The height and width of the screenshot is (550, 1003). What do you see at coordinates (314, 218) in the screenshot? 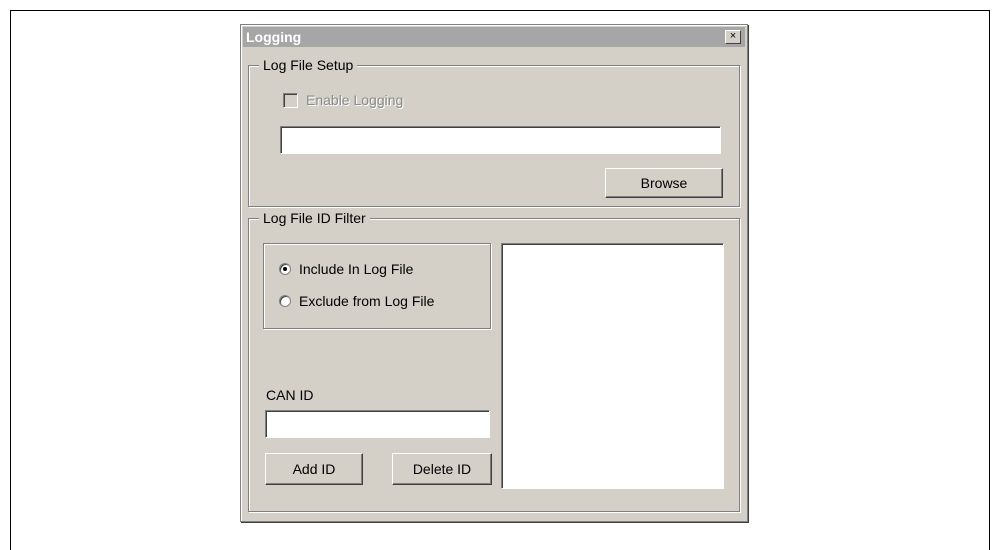
I see `log-file-id-filter-label: Log File ID Filter` at bounding box center [314, 218].